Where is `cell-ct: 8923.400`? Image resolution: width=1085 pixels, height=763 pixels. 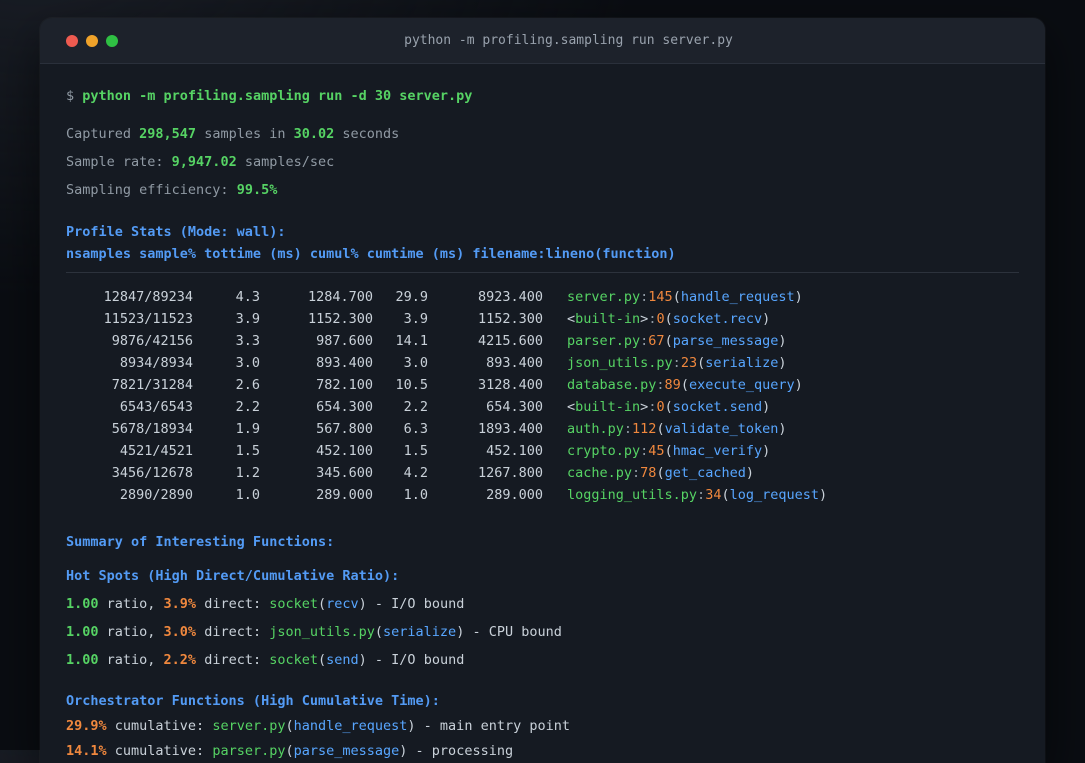 cell-ct: 8923.400 is located at coordinates (510, 297).